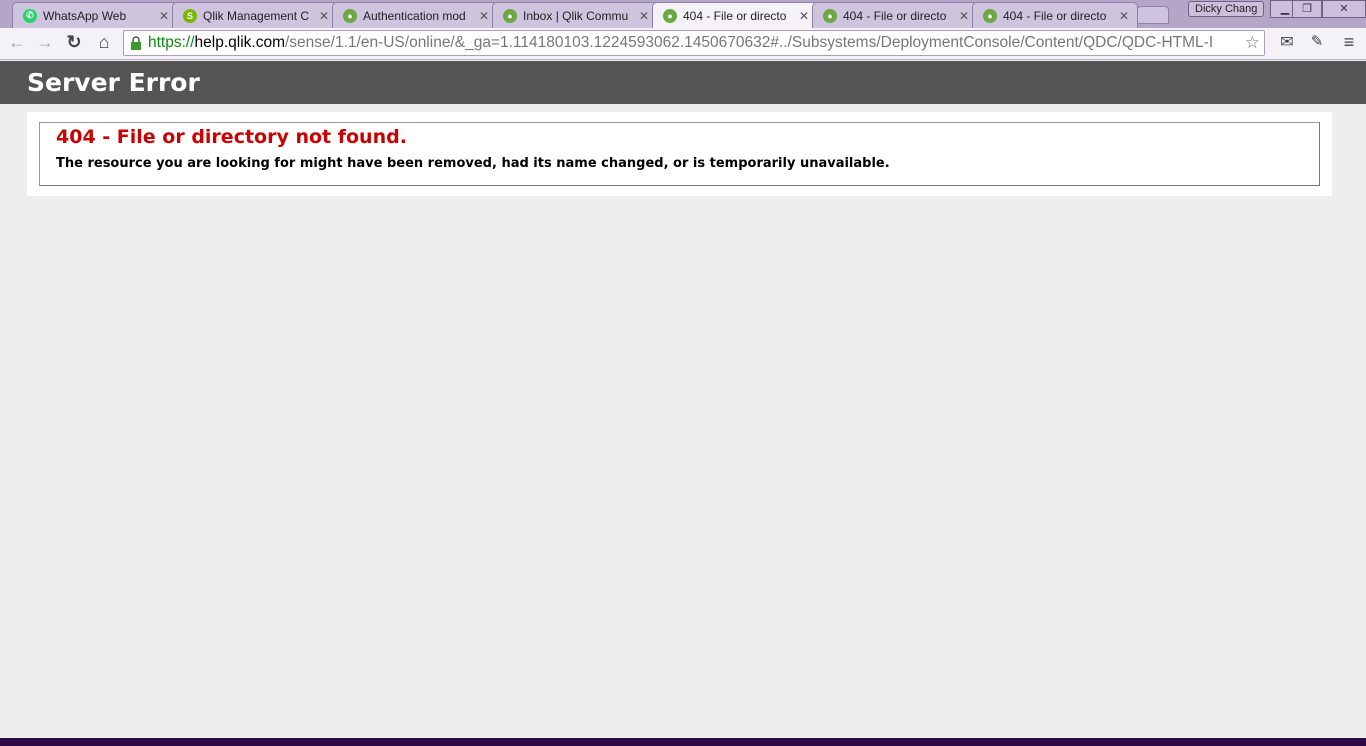 Image resolution: width=1366 pixels, height=746 pixels. What do you see at coordinates (45, 42) in the screenshot?
I see `forward-icon: →` at bounding box center [45, 42].